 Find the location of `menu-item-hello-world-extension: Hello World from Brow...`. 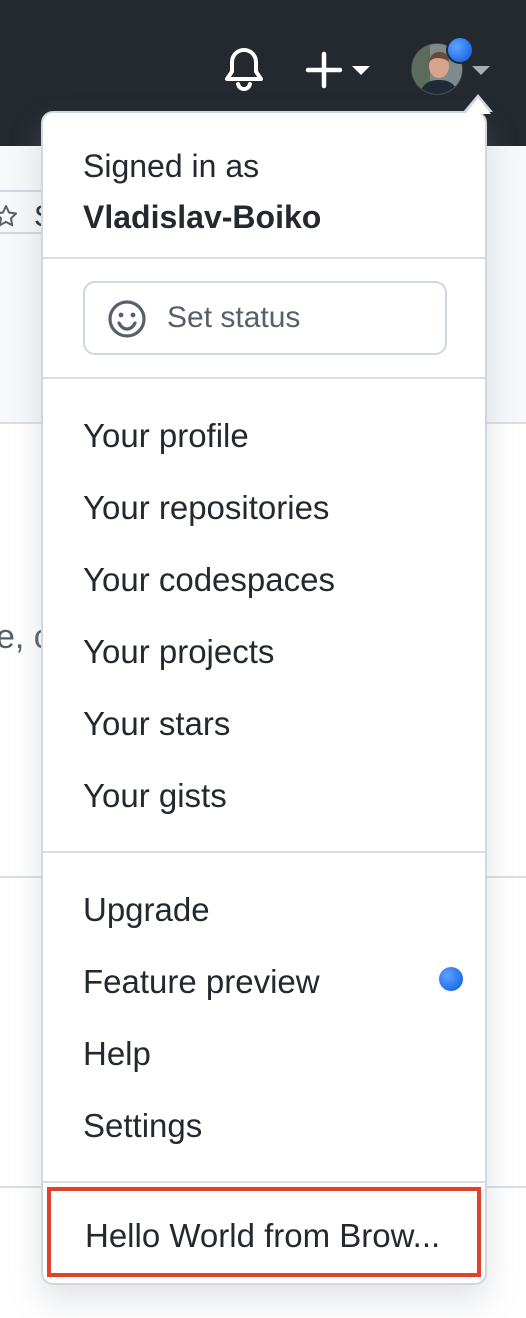

menu-item-hello-world-extension: Hello World from Brow... is located at coordinates (264, 1232).